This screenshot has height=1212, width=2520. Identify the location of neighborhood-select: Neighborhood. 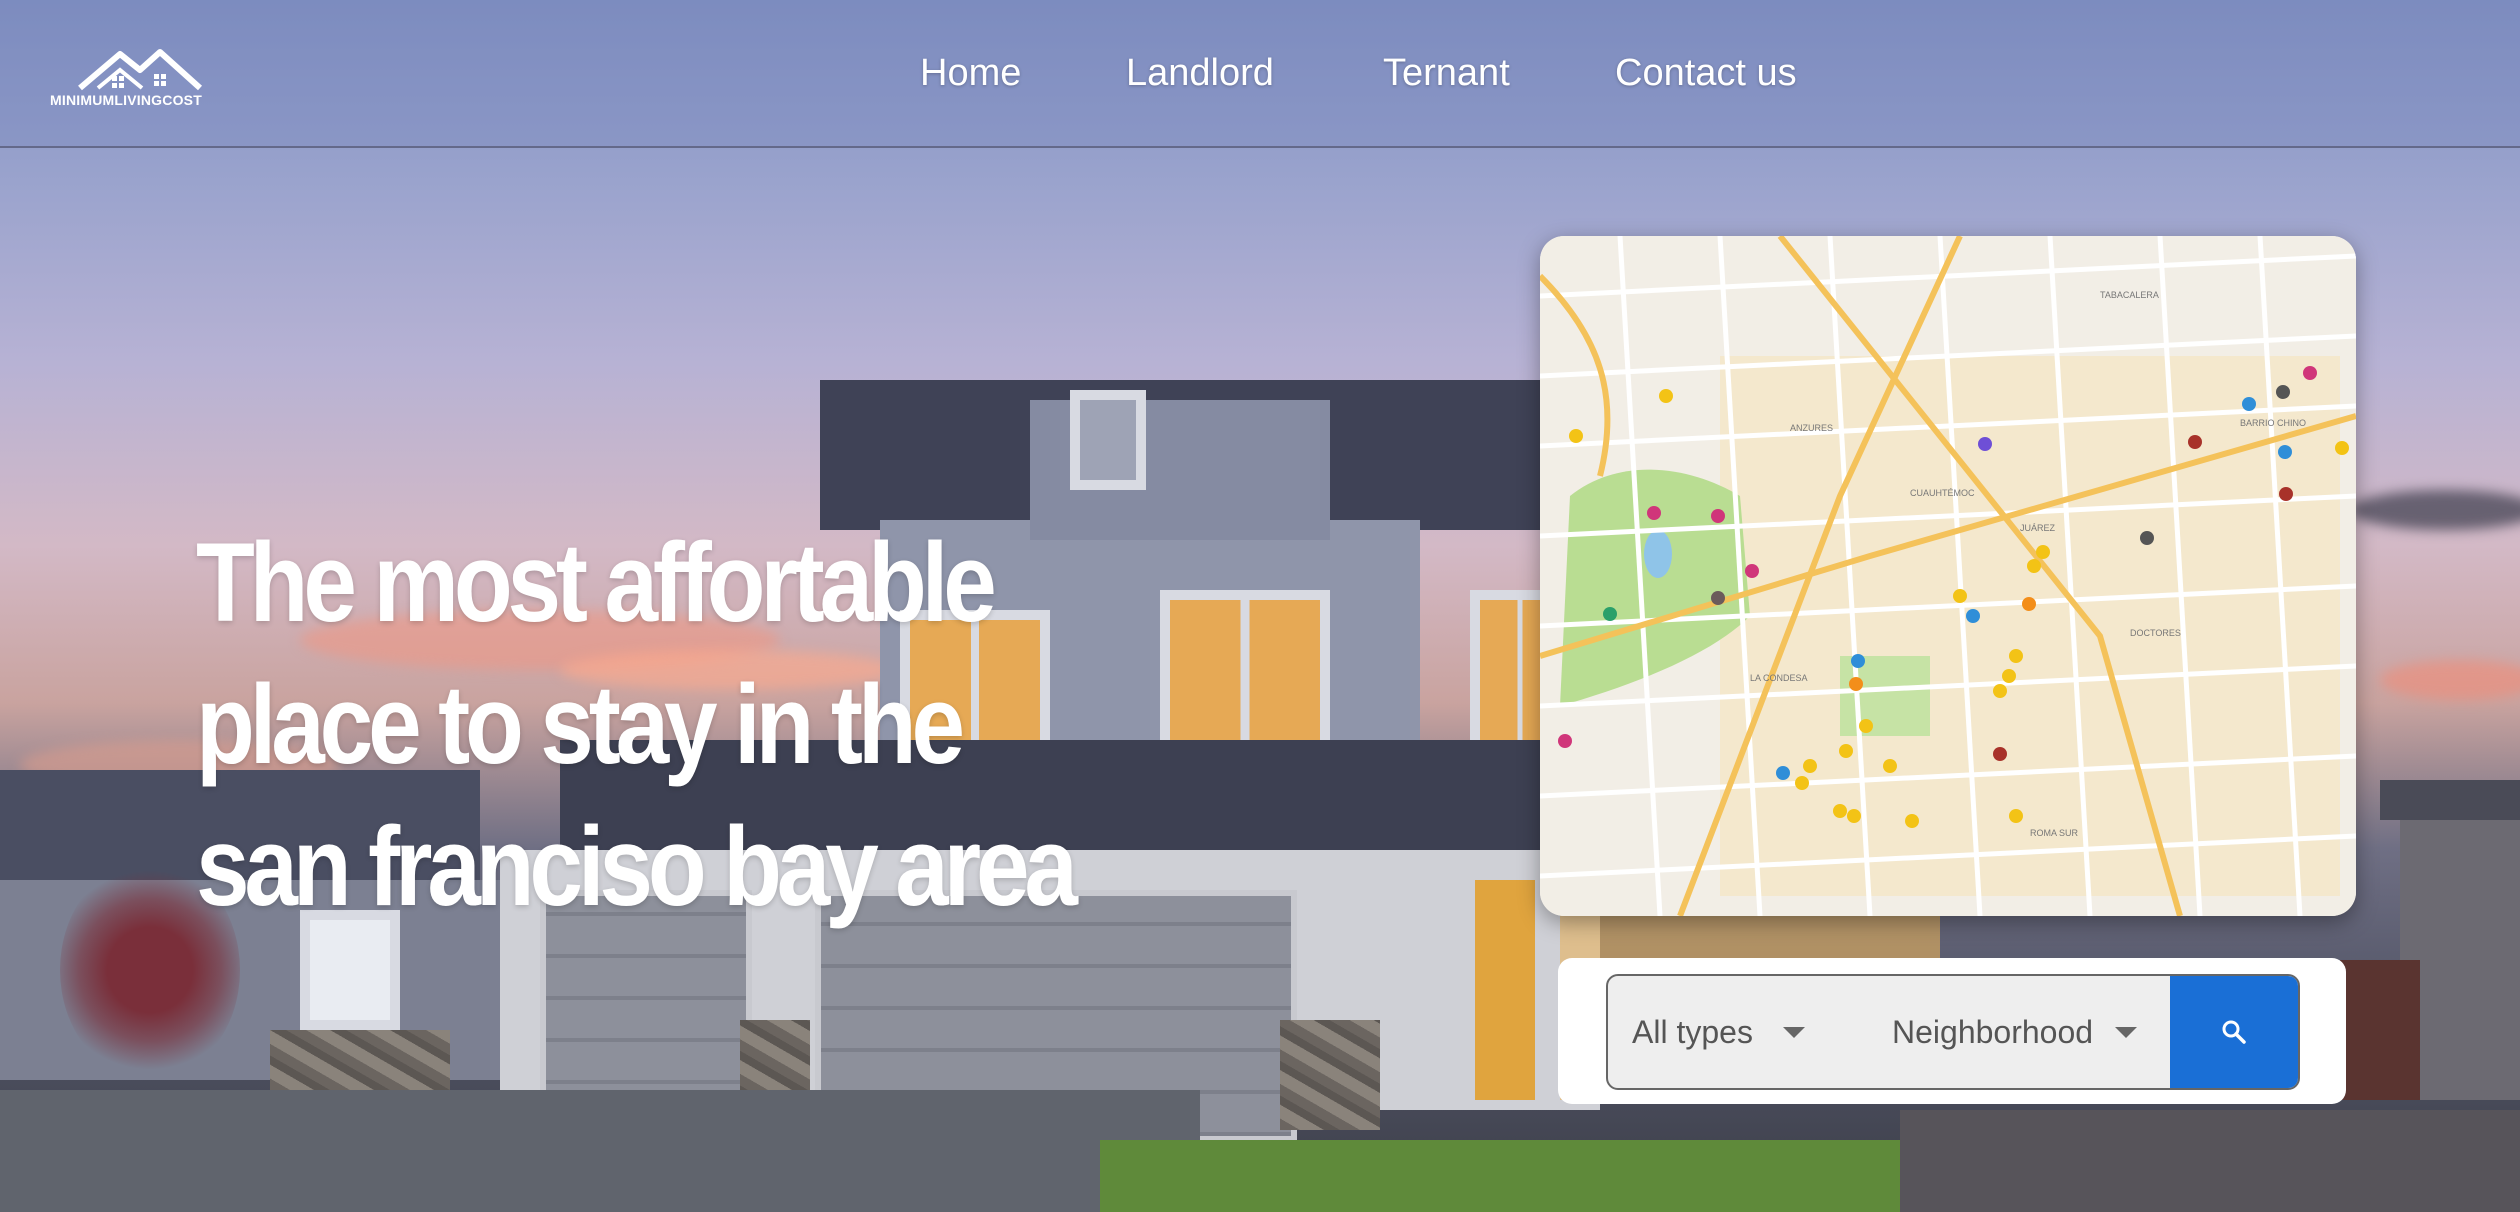
(2015, 1032).